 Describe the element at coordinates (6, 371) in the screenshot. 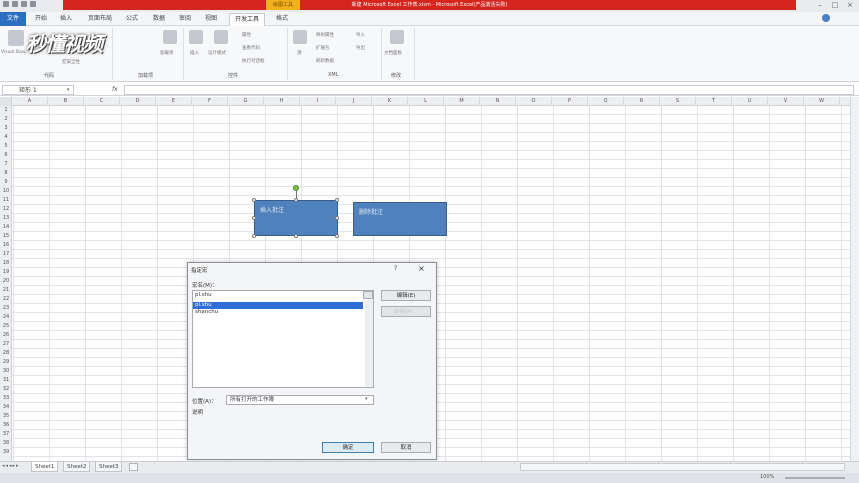

I see `row-header: 30` at that location.